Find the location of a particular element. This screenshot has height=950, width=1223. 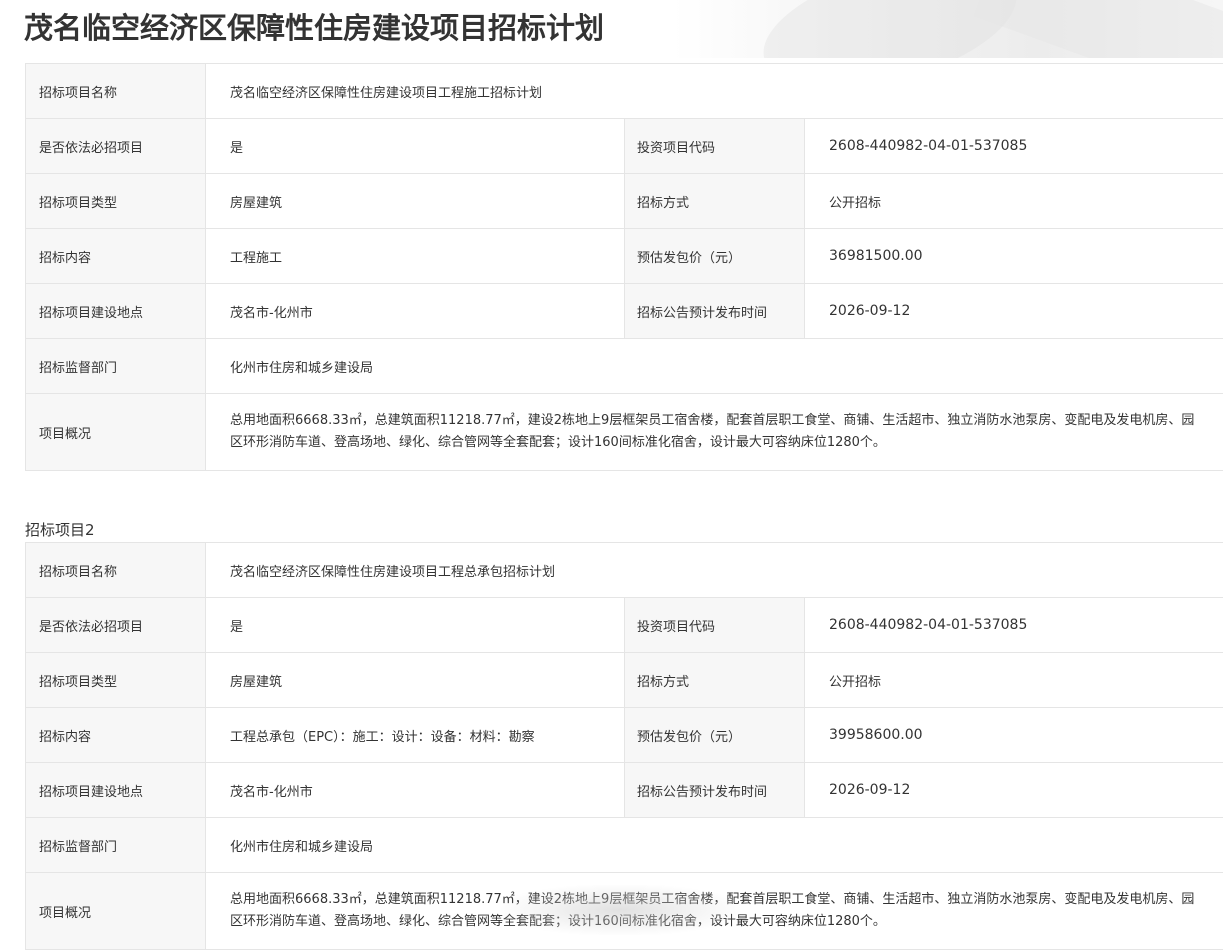

table-row: 招标内容 工程施工 预估发包价（元） 36981500.00 is located at coordinates (624, 256).